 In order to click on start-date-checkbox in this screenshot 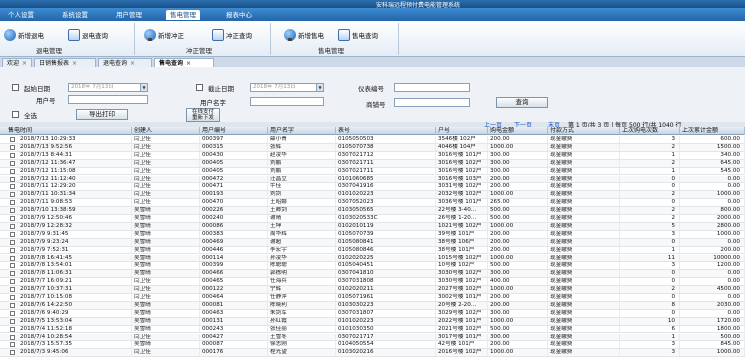, I will do `click(15, 87)`.